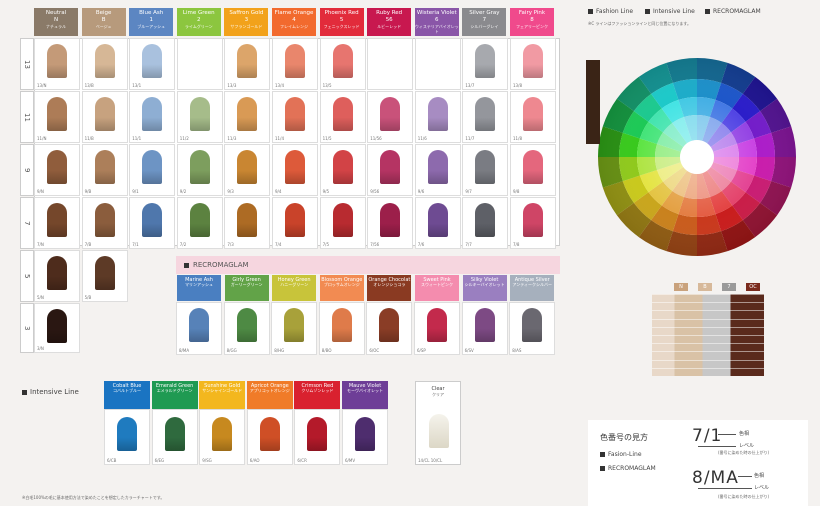 The width and height of the screenshot is (820, 506). Describe the element at coordinates (341, 284) in the screenshot. I see `recroma-jp: ブロッサムオレンジ` at that location.